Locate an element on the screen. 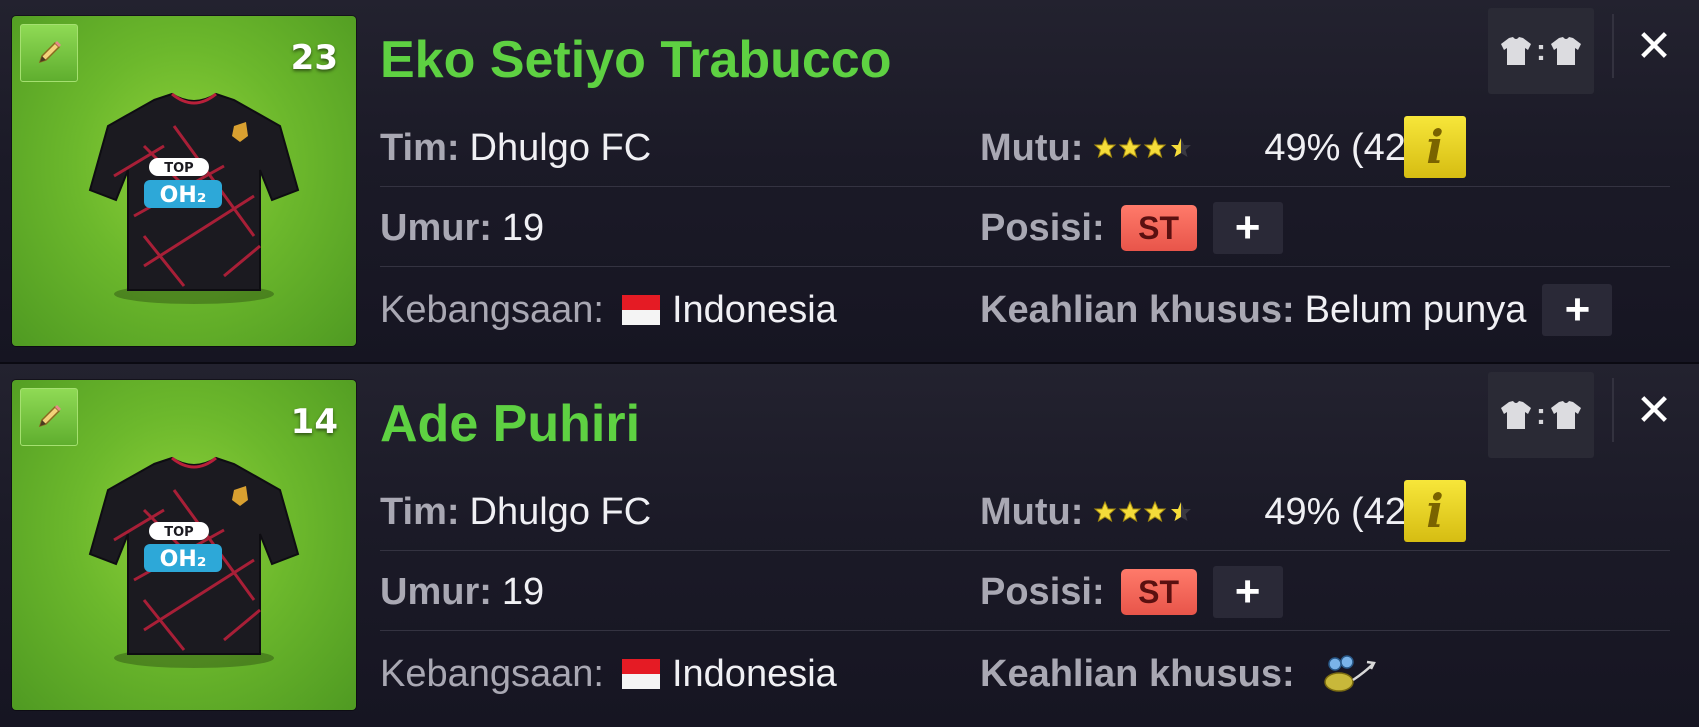 The width and height of the screenshot is (1699, 727). player-shirt-panel: 23 TOP OH₂ is located at coordinates (184, 181).